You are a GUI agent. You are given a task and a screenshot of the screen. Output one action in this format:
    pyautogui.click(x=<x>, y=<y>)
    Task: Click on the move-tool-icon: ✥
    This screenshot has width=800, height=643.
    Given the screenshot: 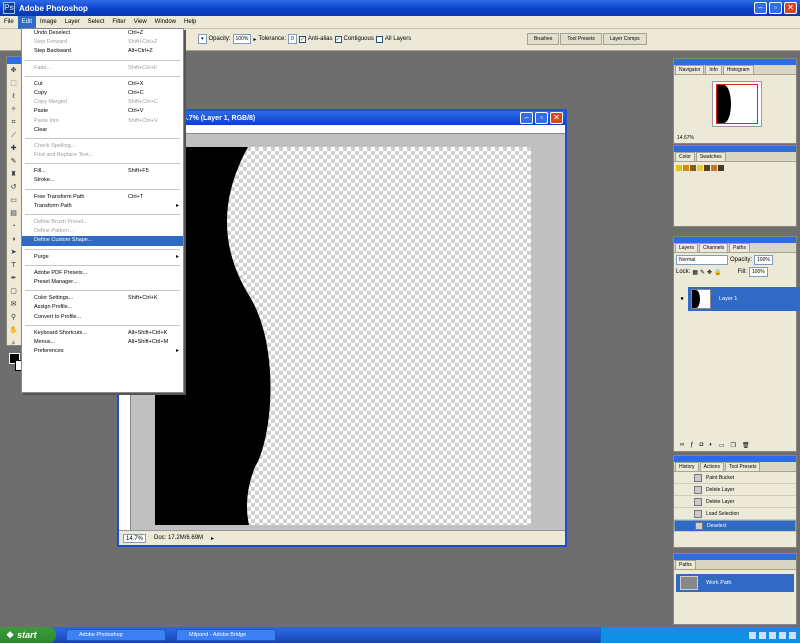 What is the action you would take?
    pyautogui.click(x=13, y=70)
    